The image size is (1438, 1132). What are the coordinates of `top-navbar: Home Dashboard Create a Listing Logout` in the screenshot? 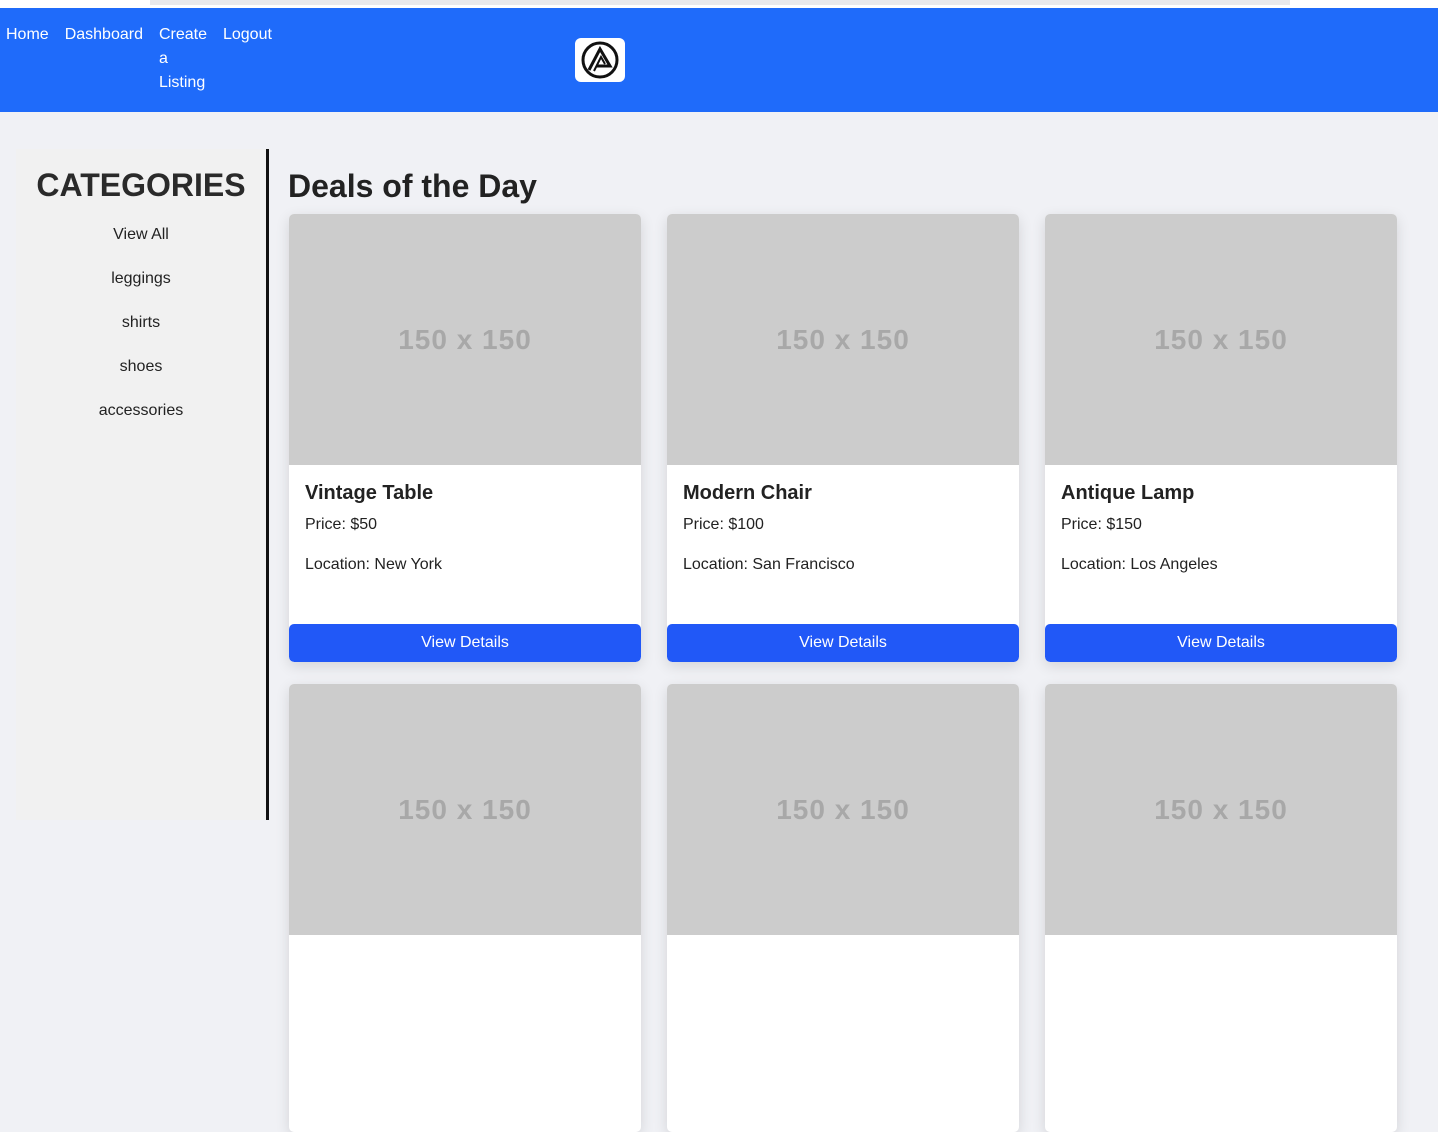 It's located at (719, 60).